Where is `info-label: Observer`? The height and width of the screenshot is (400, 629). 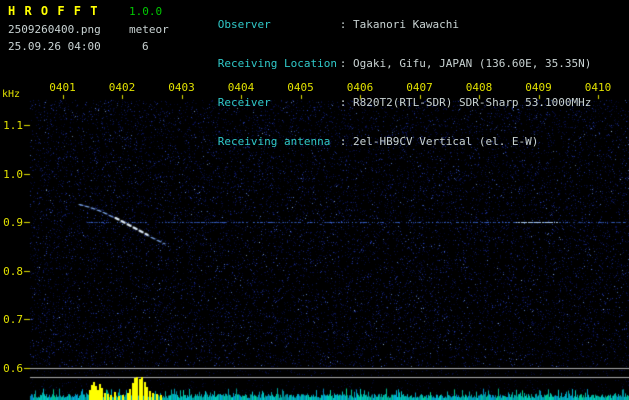 info-label: Observer is located at coordinates (244, 24).